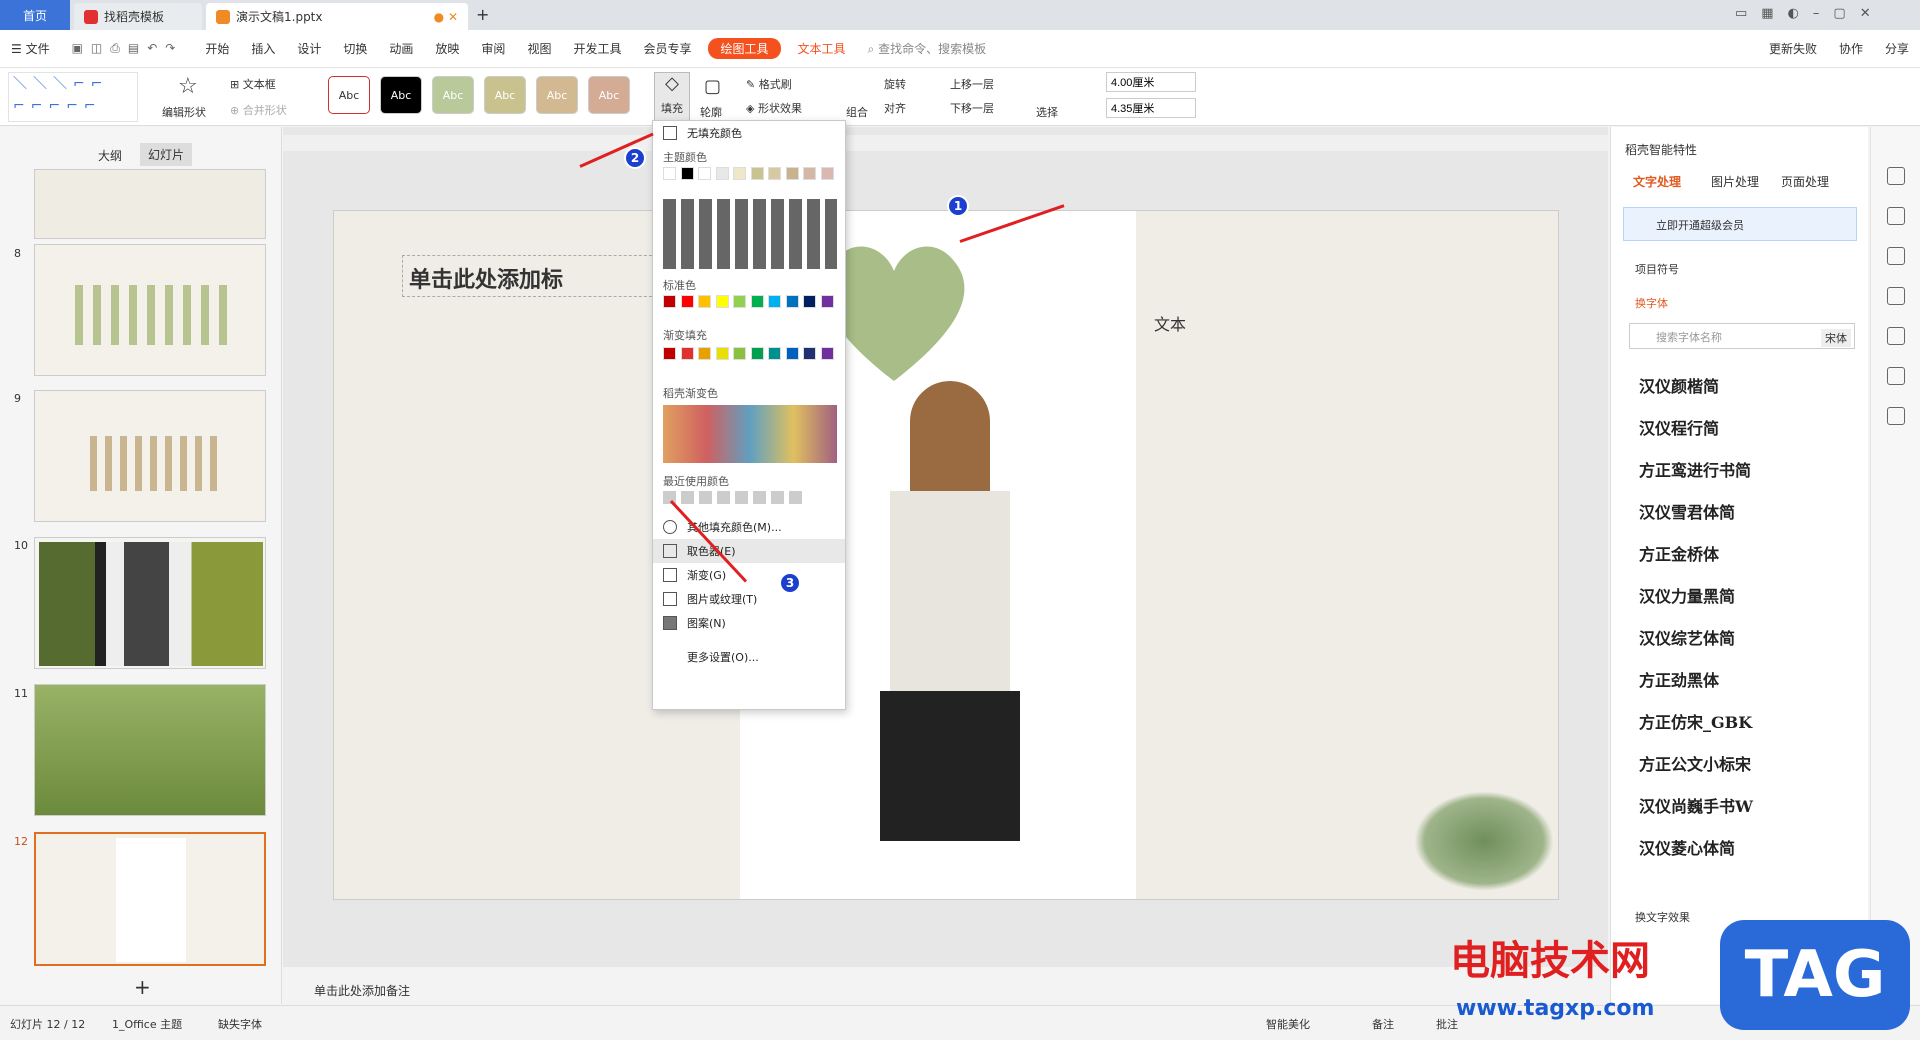 The image size is (1920, 1040). Describe the element at coordinates (35, 15) in the screenshot. I see `tab-home: 首页` at that location.